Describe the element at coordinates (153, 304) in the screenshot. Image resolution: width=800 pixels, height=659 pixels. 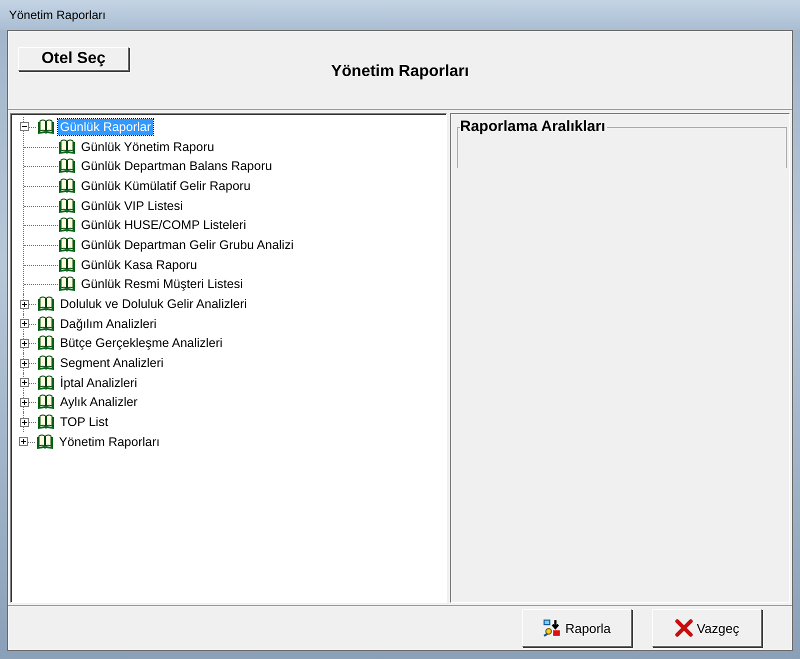
I see `tree-item: Doluluk ve Doluluk Gelir Analizleri` at that location.